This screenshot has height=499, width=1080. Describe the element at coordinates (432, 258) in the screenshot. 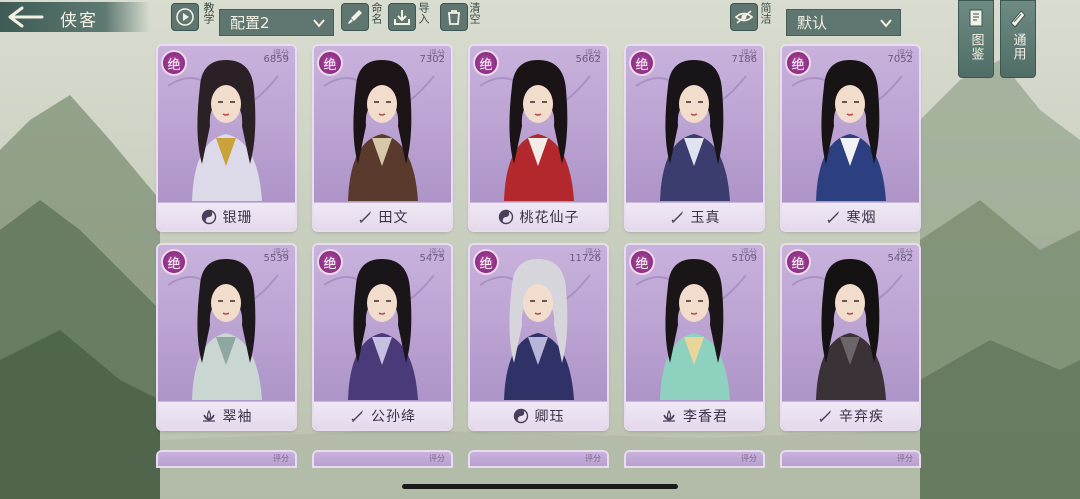

I see `score-value: 5475` at that location.